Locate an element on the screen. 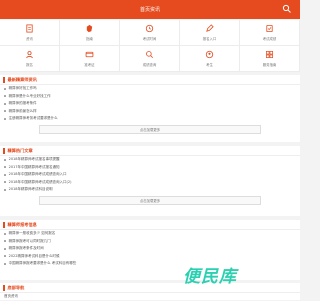 Image resolution: width=320 pixels, height=301 pixels. user-icon is located at coordinates (29, 55).